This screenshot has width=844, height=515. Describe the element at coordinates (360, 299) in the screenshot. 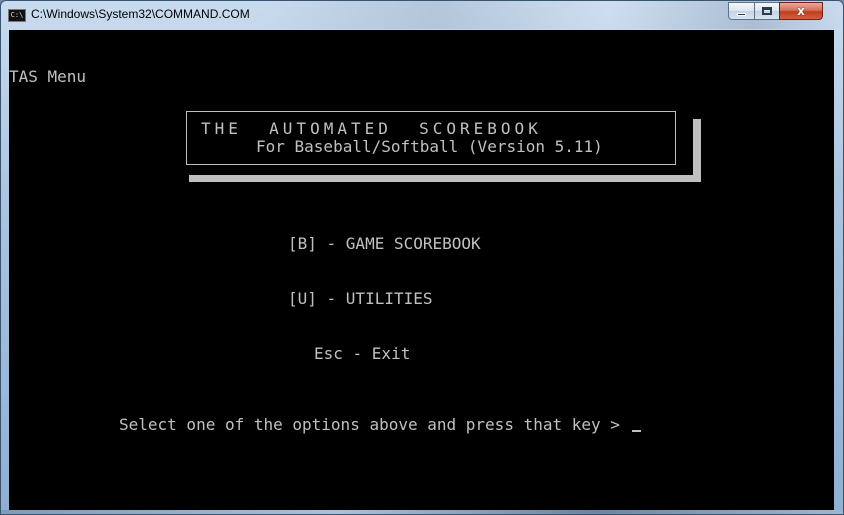

I see `option-utilities: [U] - UTILITIES` at that location.